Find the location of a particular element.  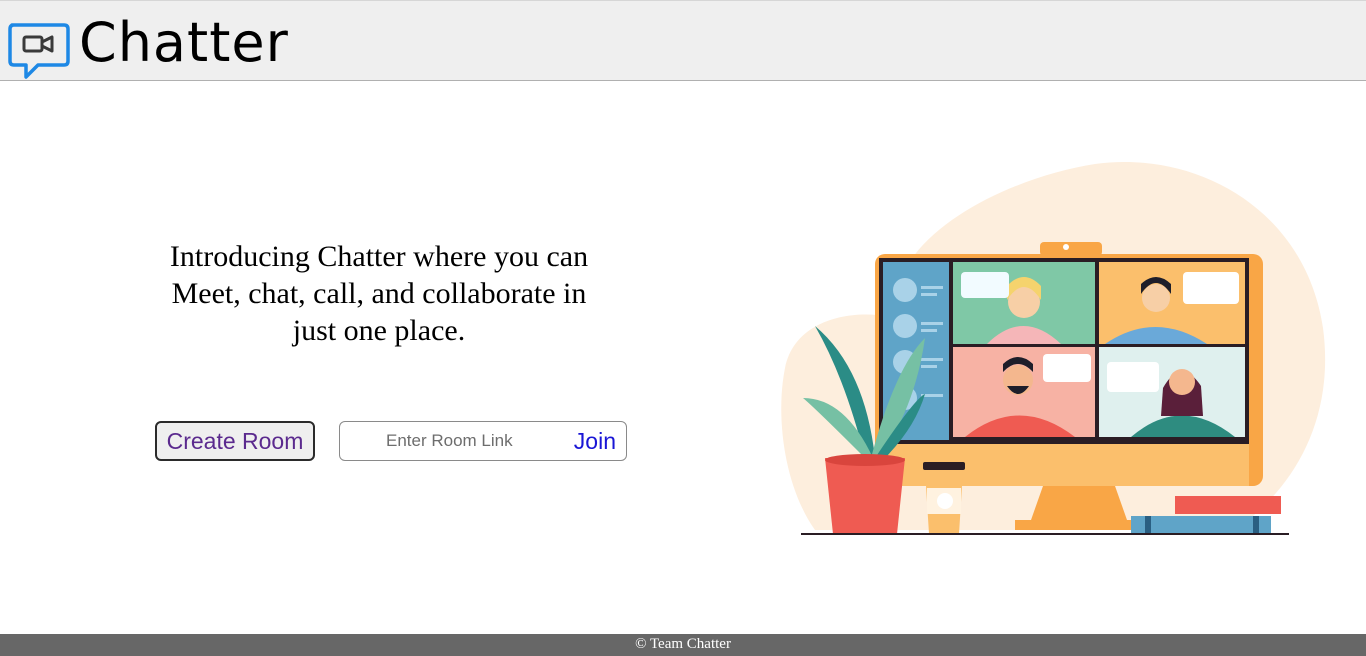

brand-name: Chatter is located at coordinates (184, 43).